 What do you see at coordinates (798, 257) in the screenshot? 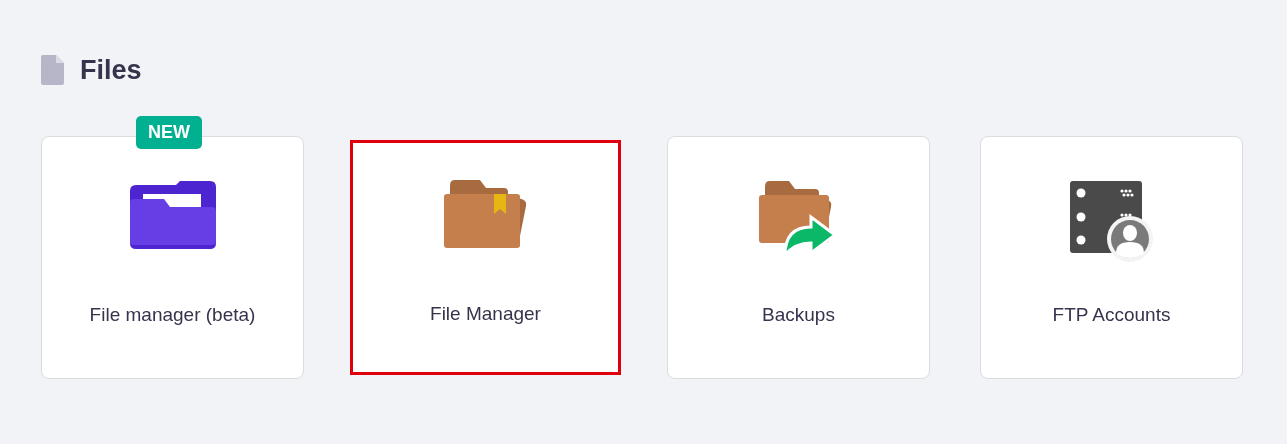
I see `tool-card: Backups` at bounding box center [798, 257].